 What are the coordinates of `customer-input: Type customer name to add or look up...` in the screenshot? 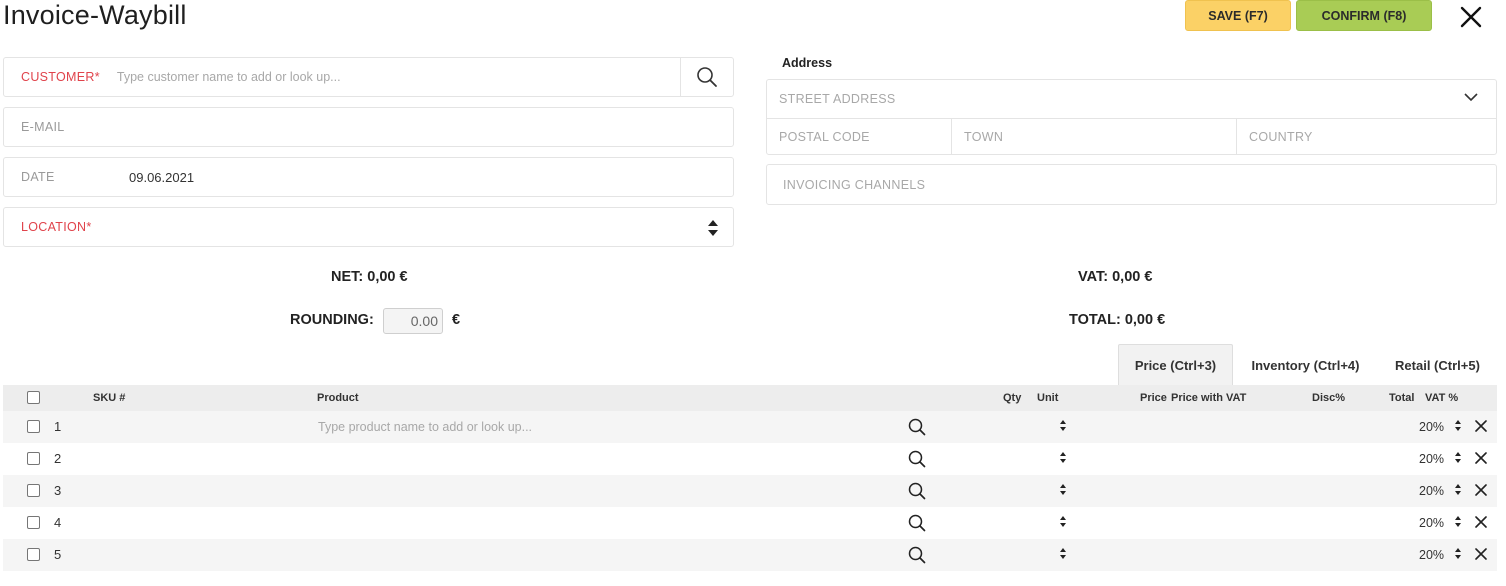 It's located at (229, 77).